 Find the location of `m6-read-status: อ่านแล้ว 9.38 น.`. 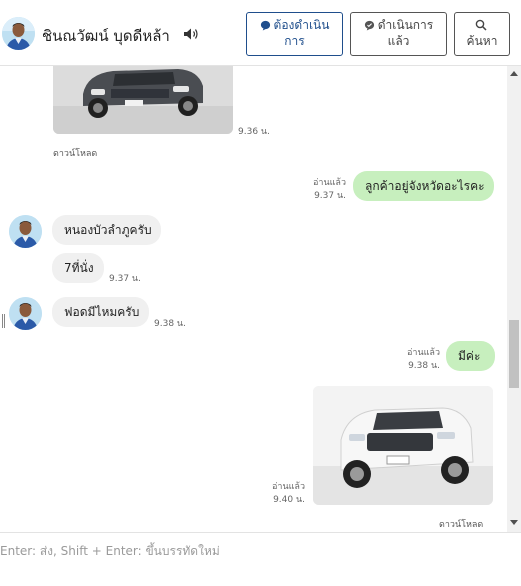

m6-read-status: อ่านแล้ว 9.38 น. is located at coordinates (417, 360).